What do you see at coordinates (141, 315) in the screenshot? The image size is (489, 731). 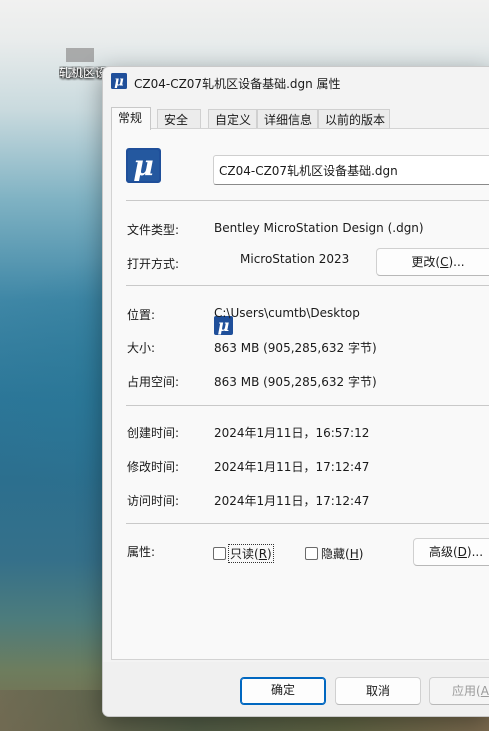 I see `location-label: 位置:` at bounding box center [141, 315].